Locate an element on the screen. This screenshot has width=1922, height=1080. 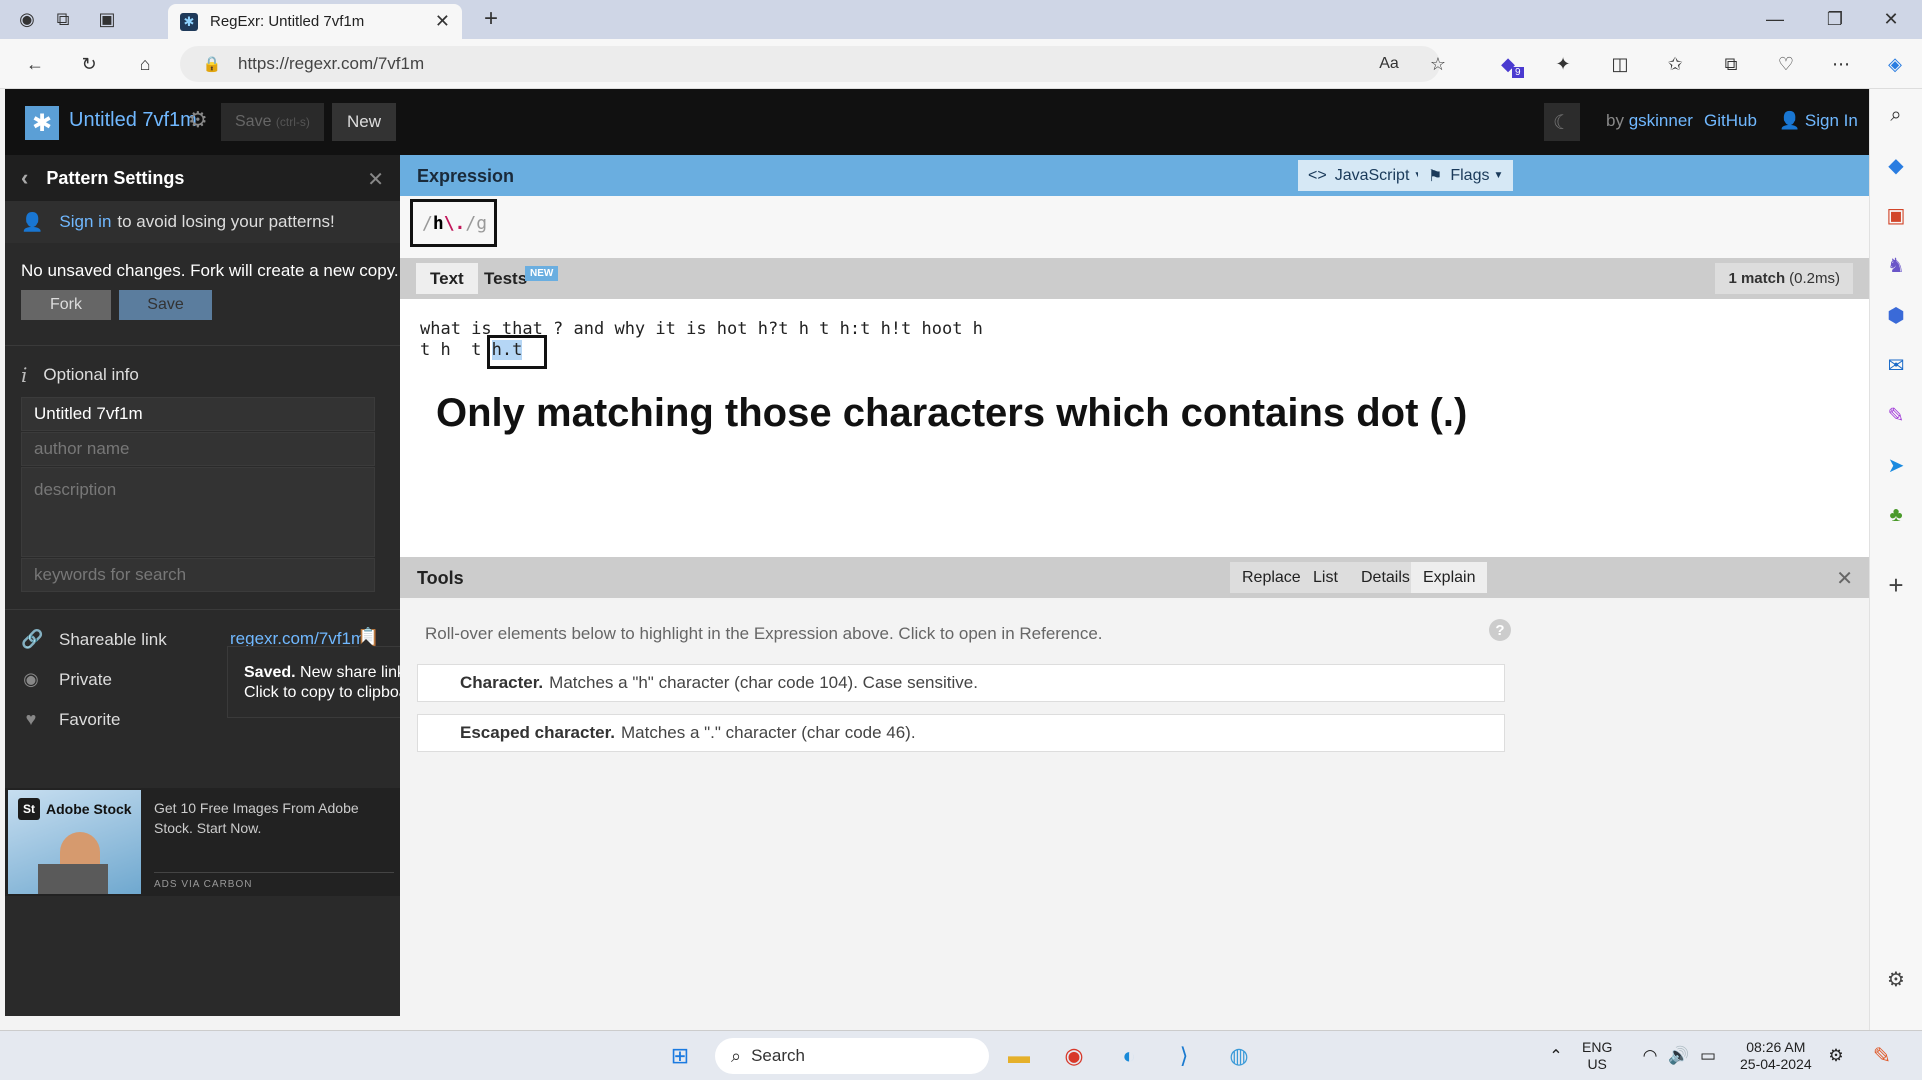
shareable-link-row: 🔗 Shareable link is located at coordinates (94, 639).